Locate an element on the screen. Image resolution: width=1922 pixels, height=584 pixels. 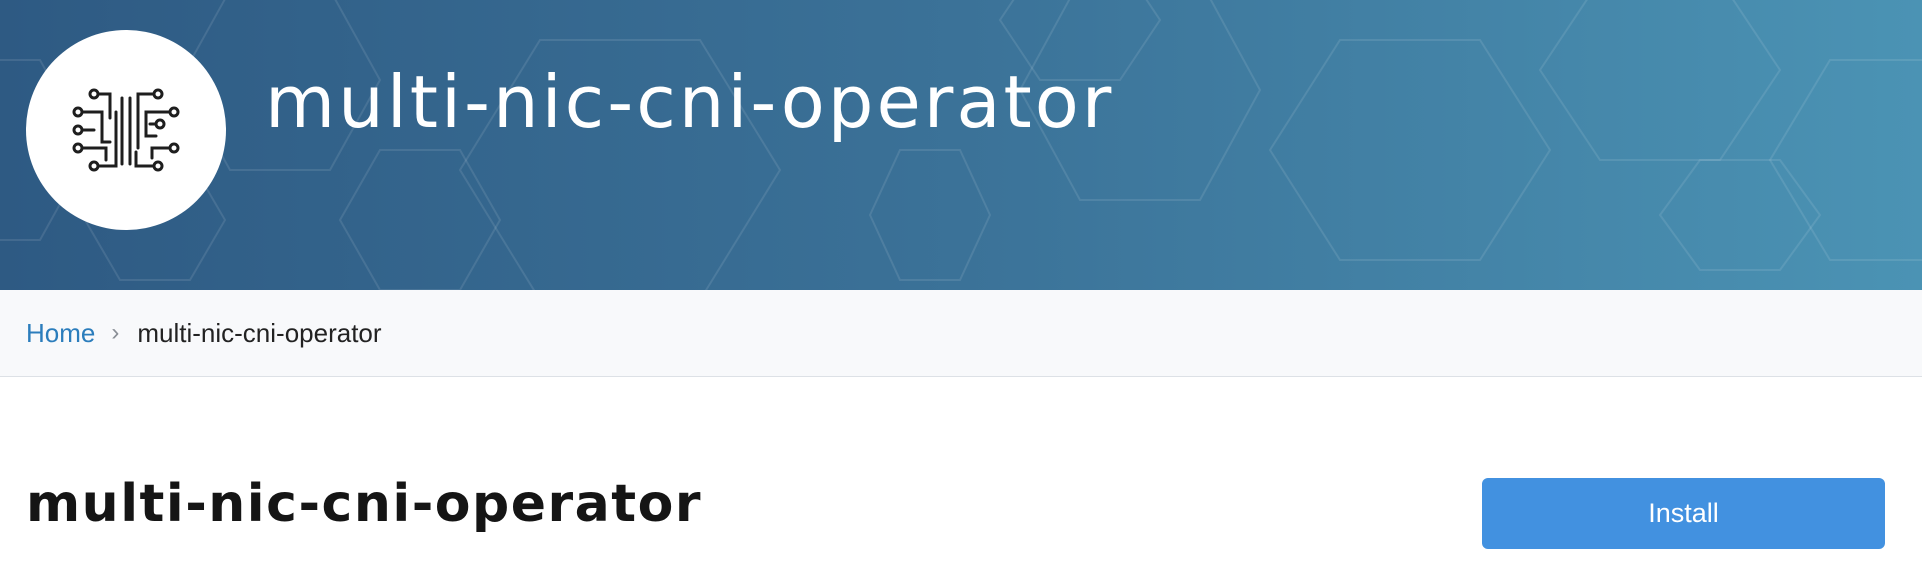
circuit-chip-icon is located at coordinates (126, 130).